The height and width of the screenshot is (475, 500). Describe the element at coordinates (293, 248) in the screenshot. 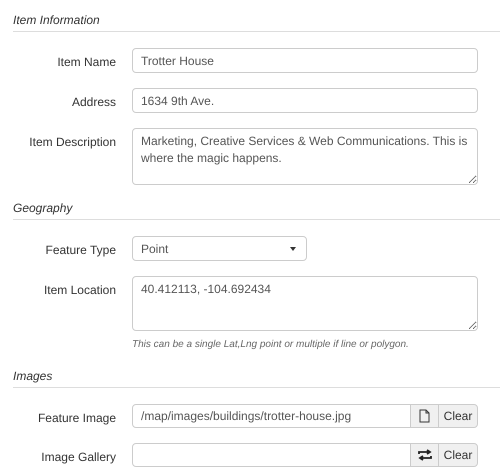

I see `caret-icon` at that location.